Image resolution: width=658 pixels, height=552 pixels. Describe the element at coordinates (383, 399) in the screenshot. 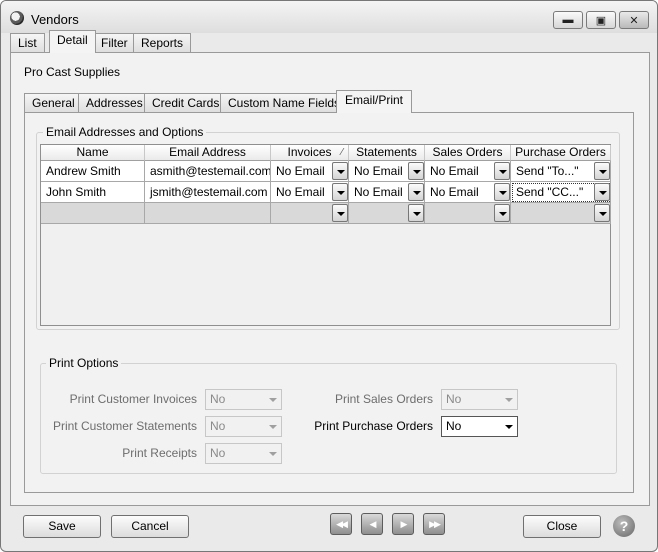

I see `print-sales-orders-label: Print Sales Orders` at that location.